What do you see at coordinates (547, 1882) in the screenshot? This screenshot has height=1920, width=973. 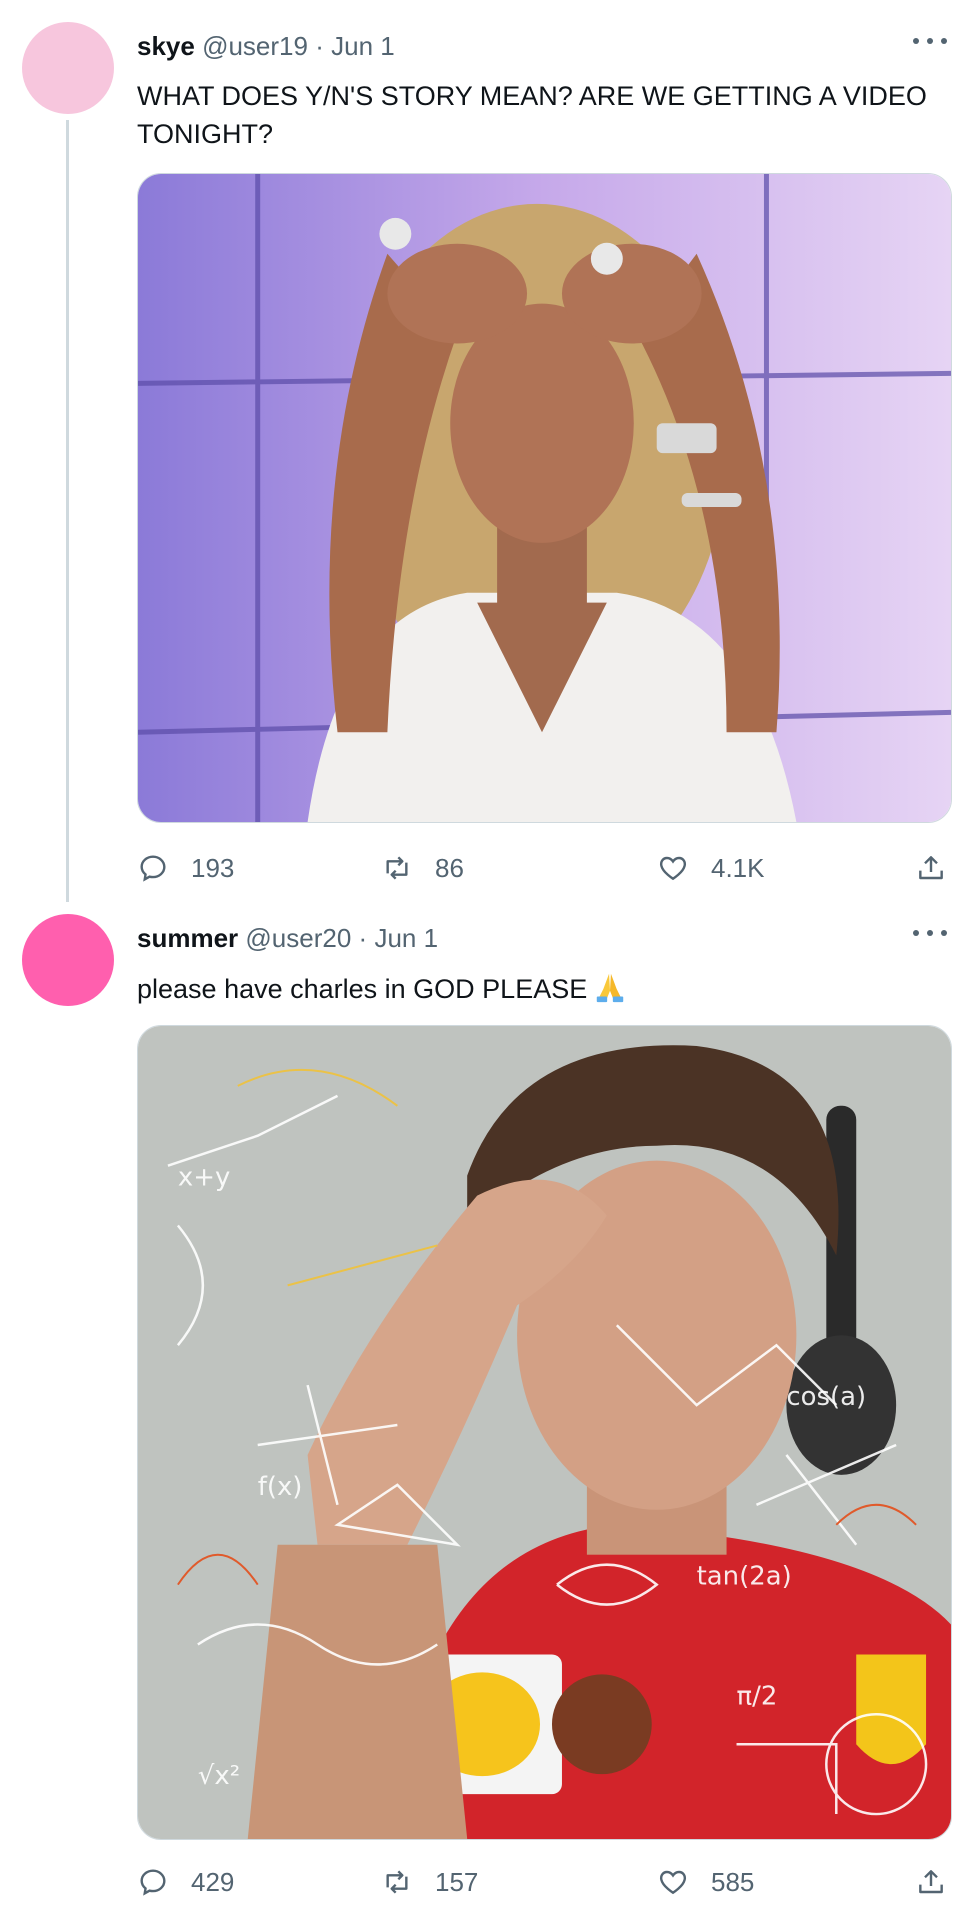 I see `tweet-actions: 429 157 585` at bounding box center [547, 1882].